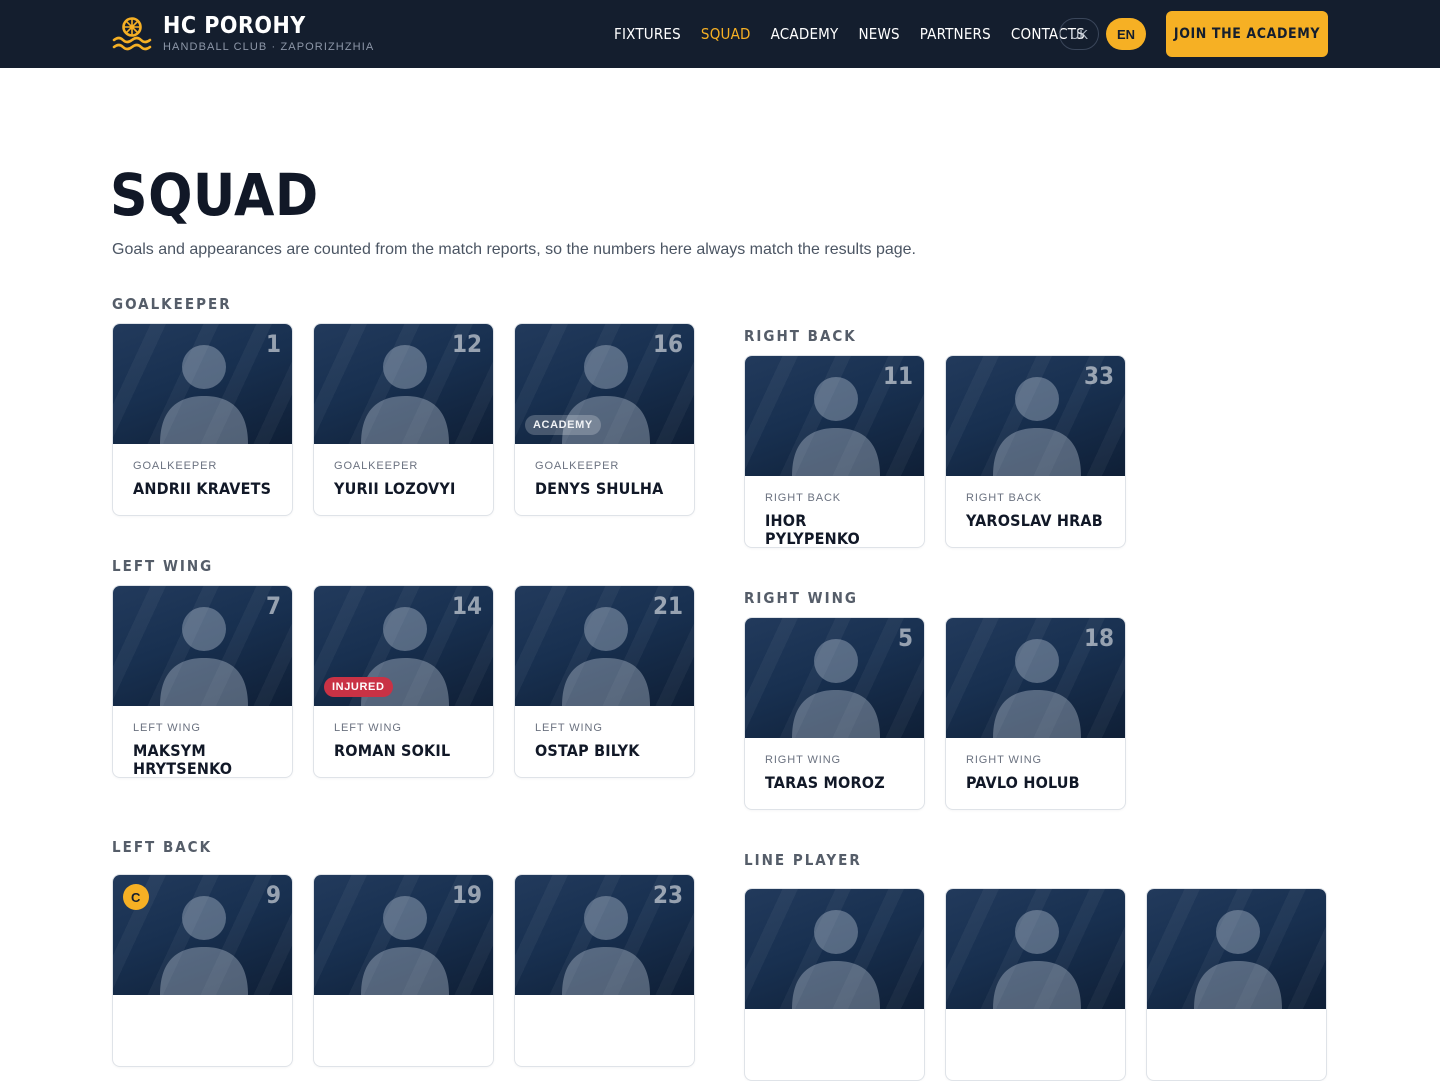 This screenshot has width=1440, height=1081. Describe the element at coordinates (587, 750) in the screenshot. I see `player-name: OSTAP BILYK` at that location.